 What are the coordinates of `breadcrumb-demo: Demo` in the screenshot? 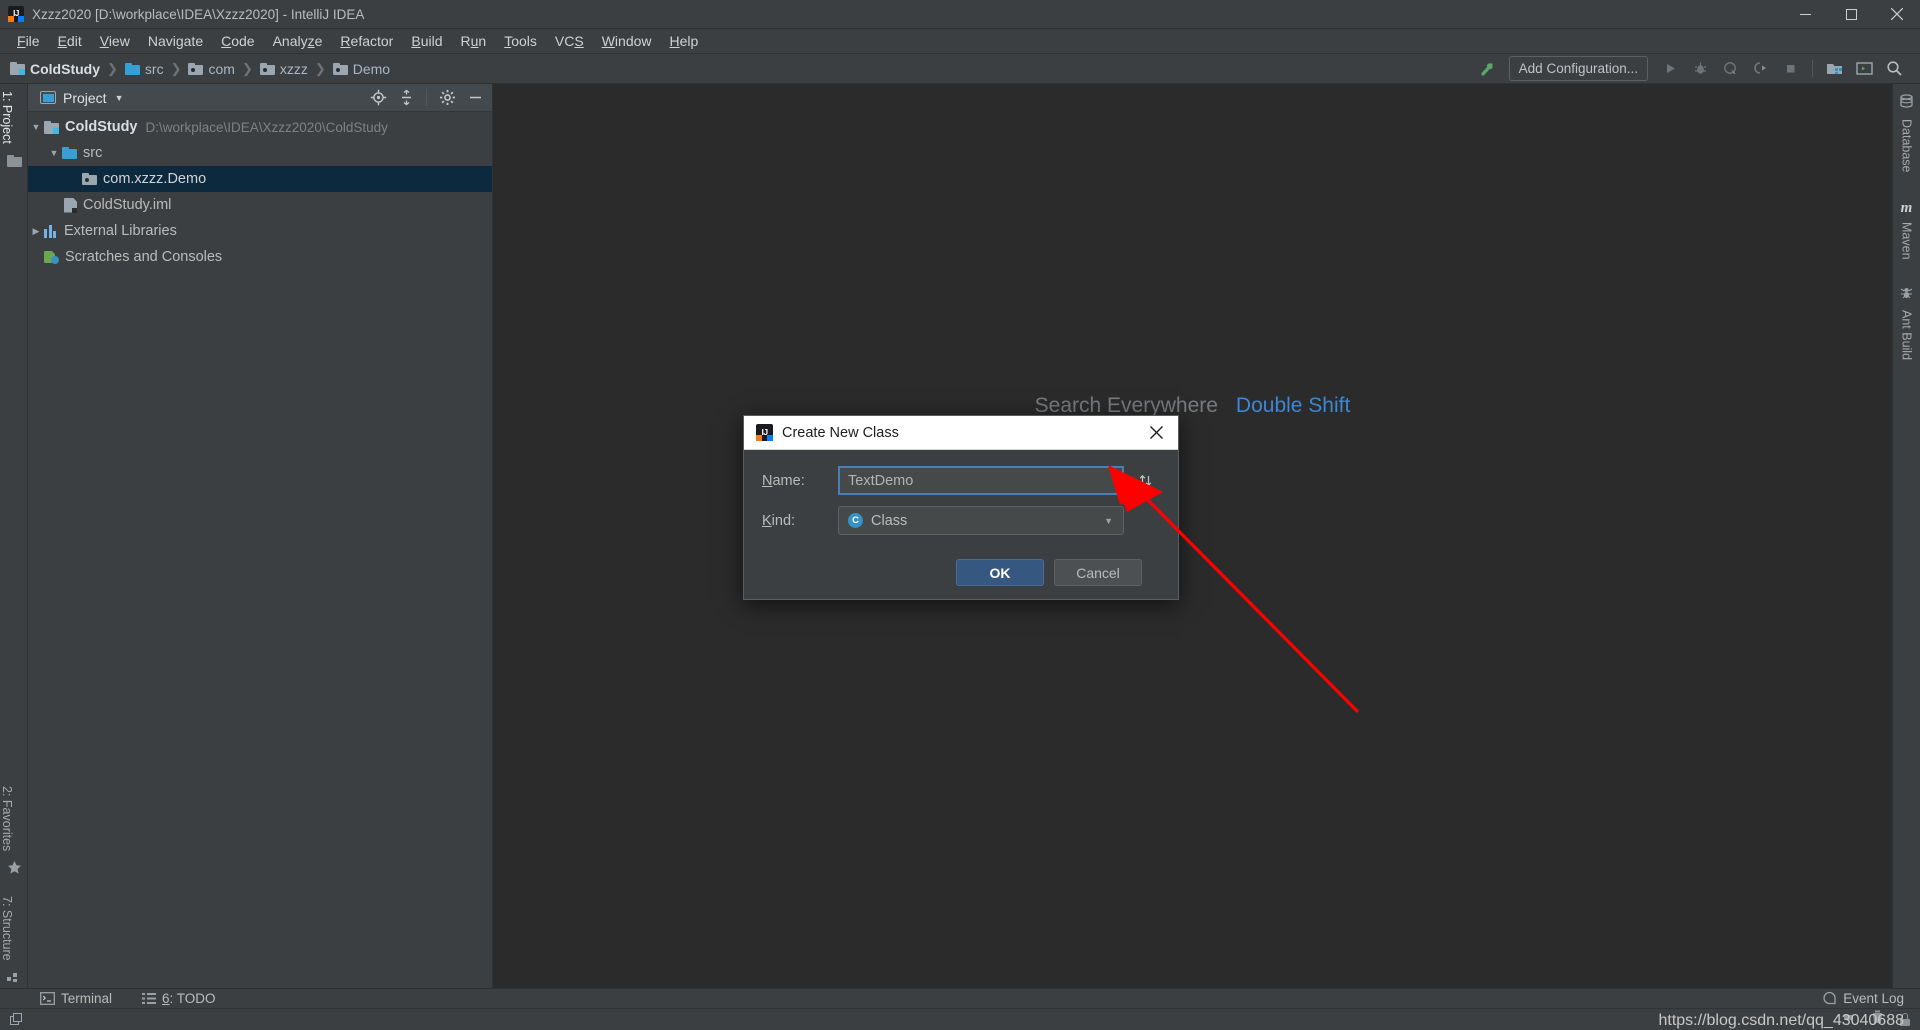 It's located at (361, 69).